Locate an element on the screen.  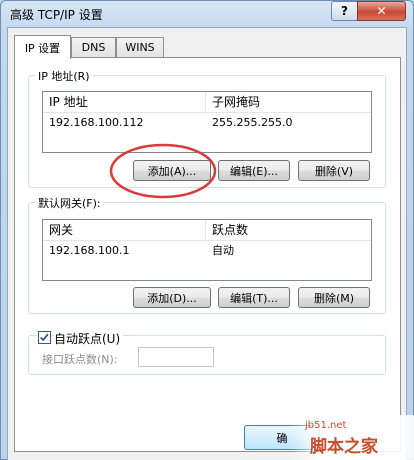
gateway-group-label: 默认网关(F): is located at coordinates (69, 203).